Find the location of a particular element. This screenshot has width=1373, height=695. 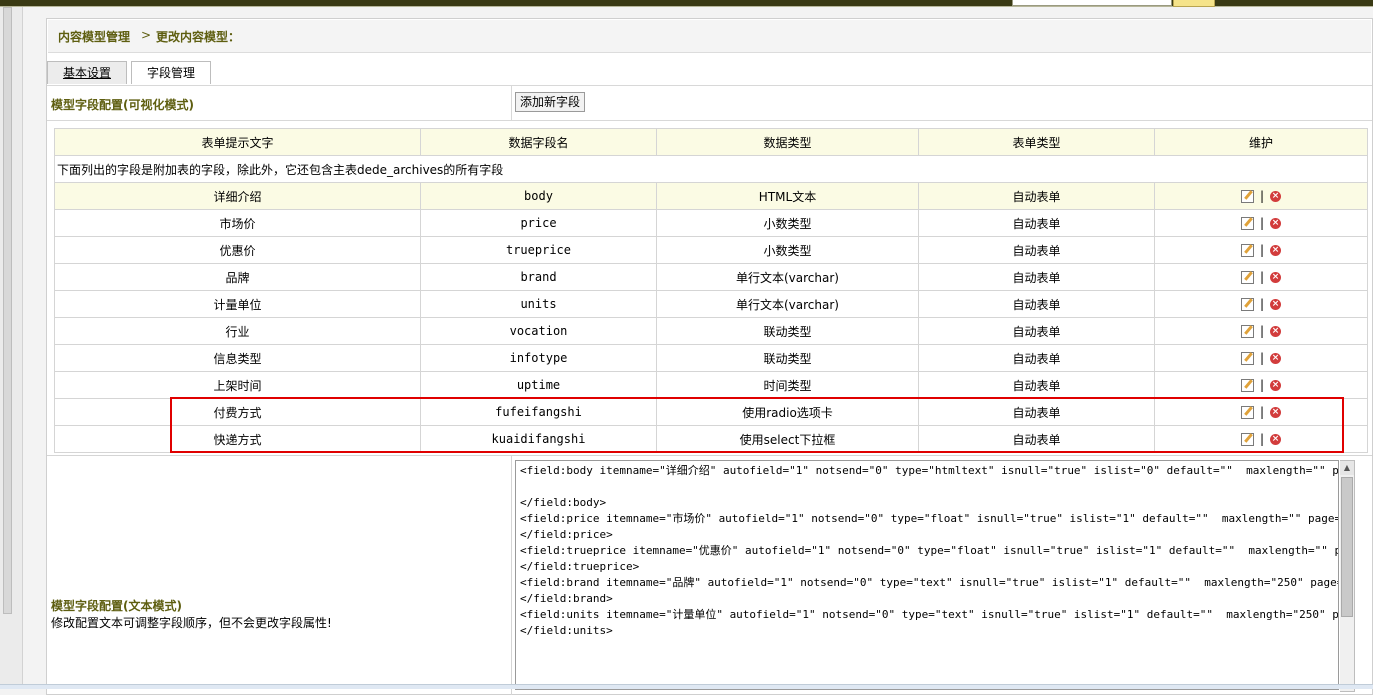

table-row: 上架时间 uptime 时间类型 自动表单 | × is located at coordinates (711, 385).